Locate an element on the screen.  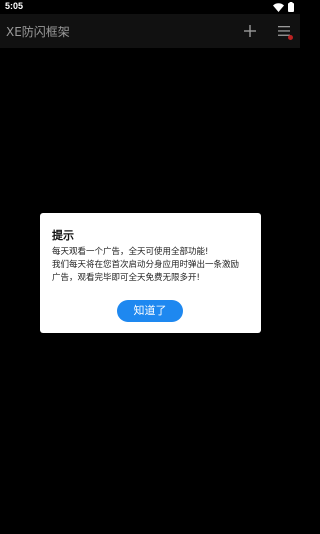
status-bar: 5:05 is located at coordinates (150, 7).